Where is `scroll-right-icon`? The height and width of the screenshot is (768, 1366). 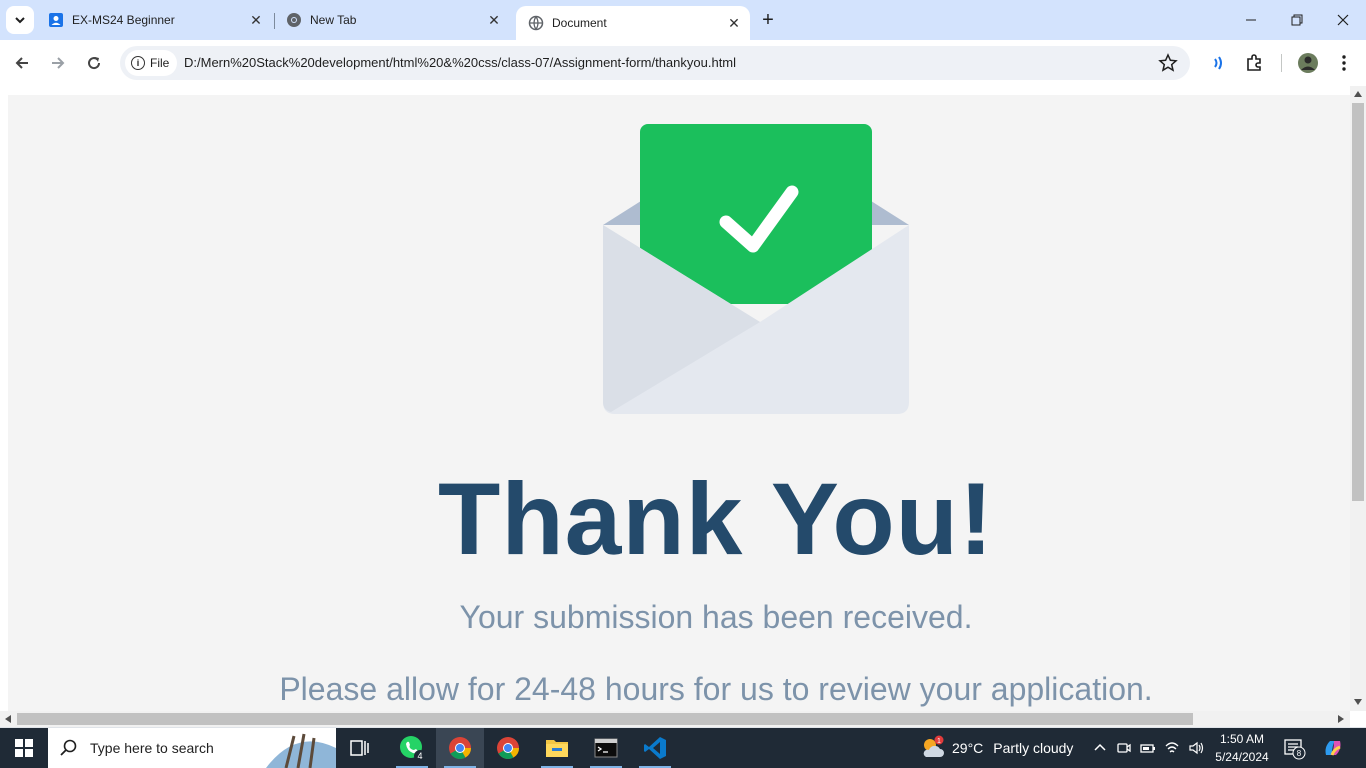
scroll-right-icon is located at coordinates (1341, 719).